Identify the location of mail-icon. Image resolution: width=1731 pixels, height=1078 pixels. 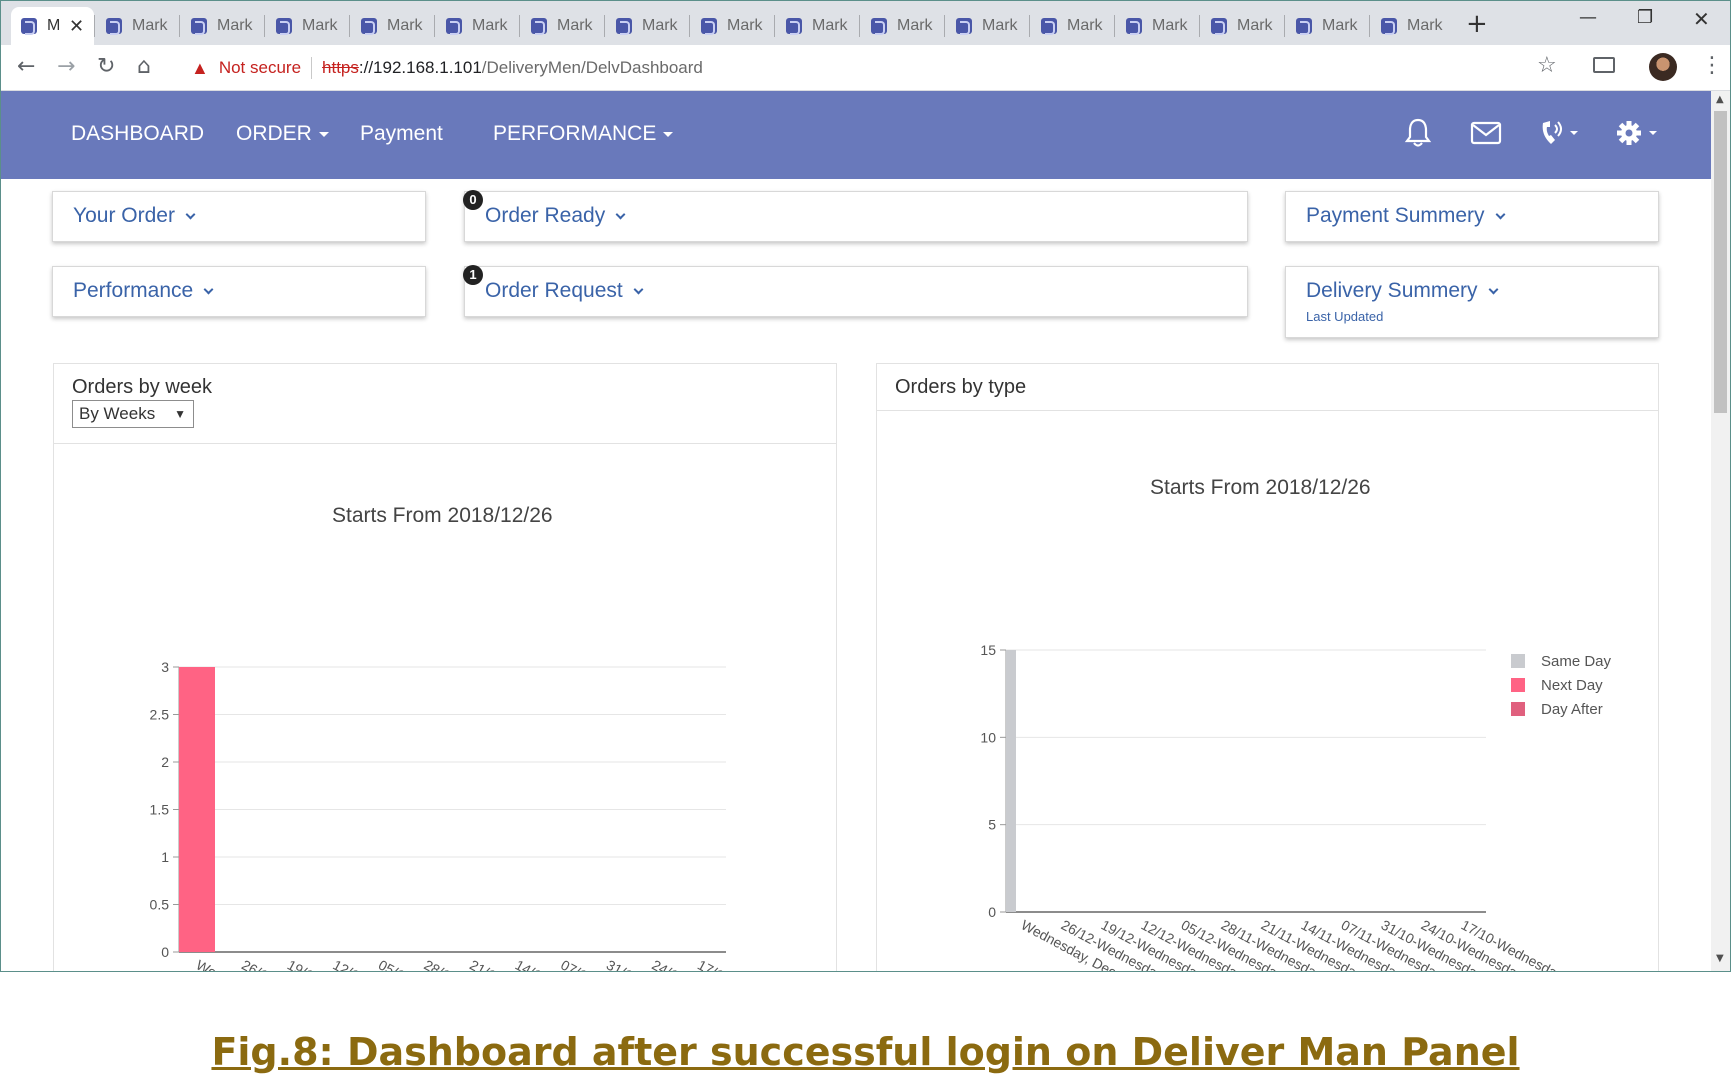
(1486, 136).